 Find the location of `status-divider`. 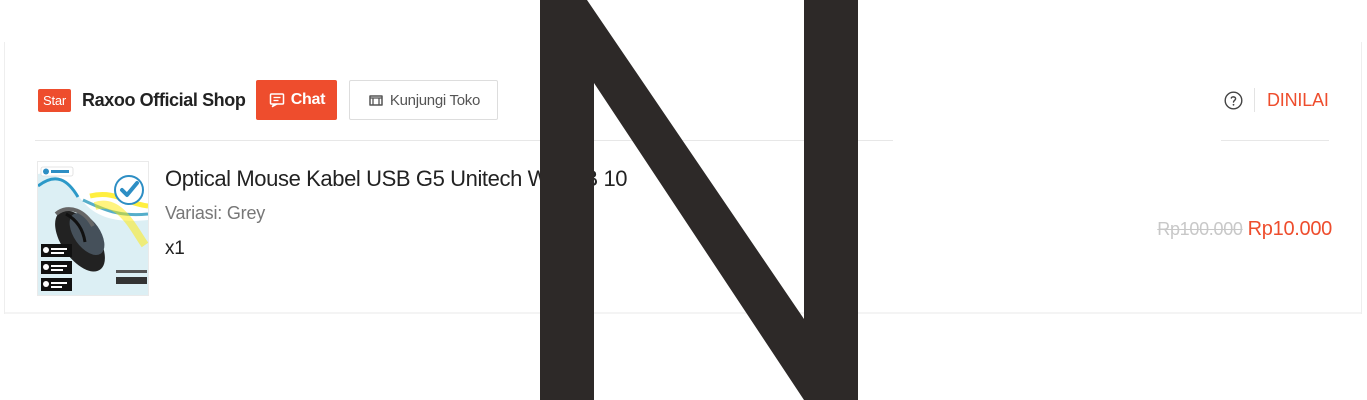

status-divider is located at coordinates (1275, 140).